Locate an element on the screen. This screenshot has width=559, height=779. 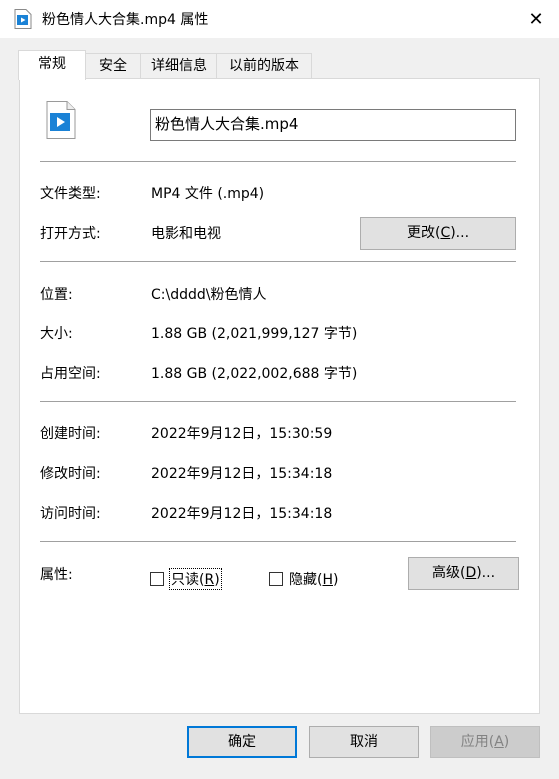
change-button-text: 更改( is located at coordinates (423, 233).